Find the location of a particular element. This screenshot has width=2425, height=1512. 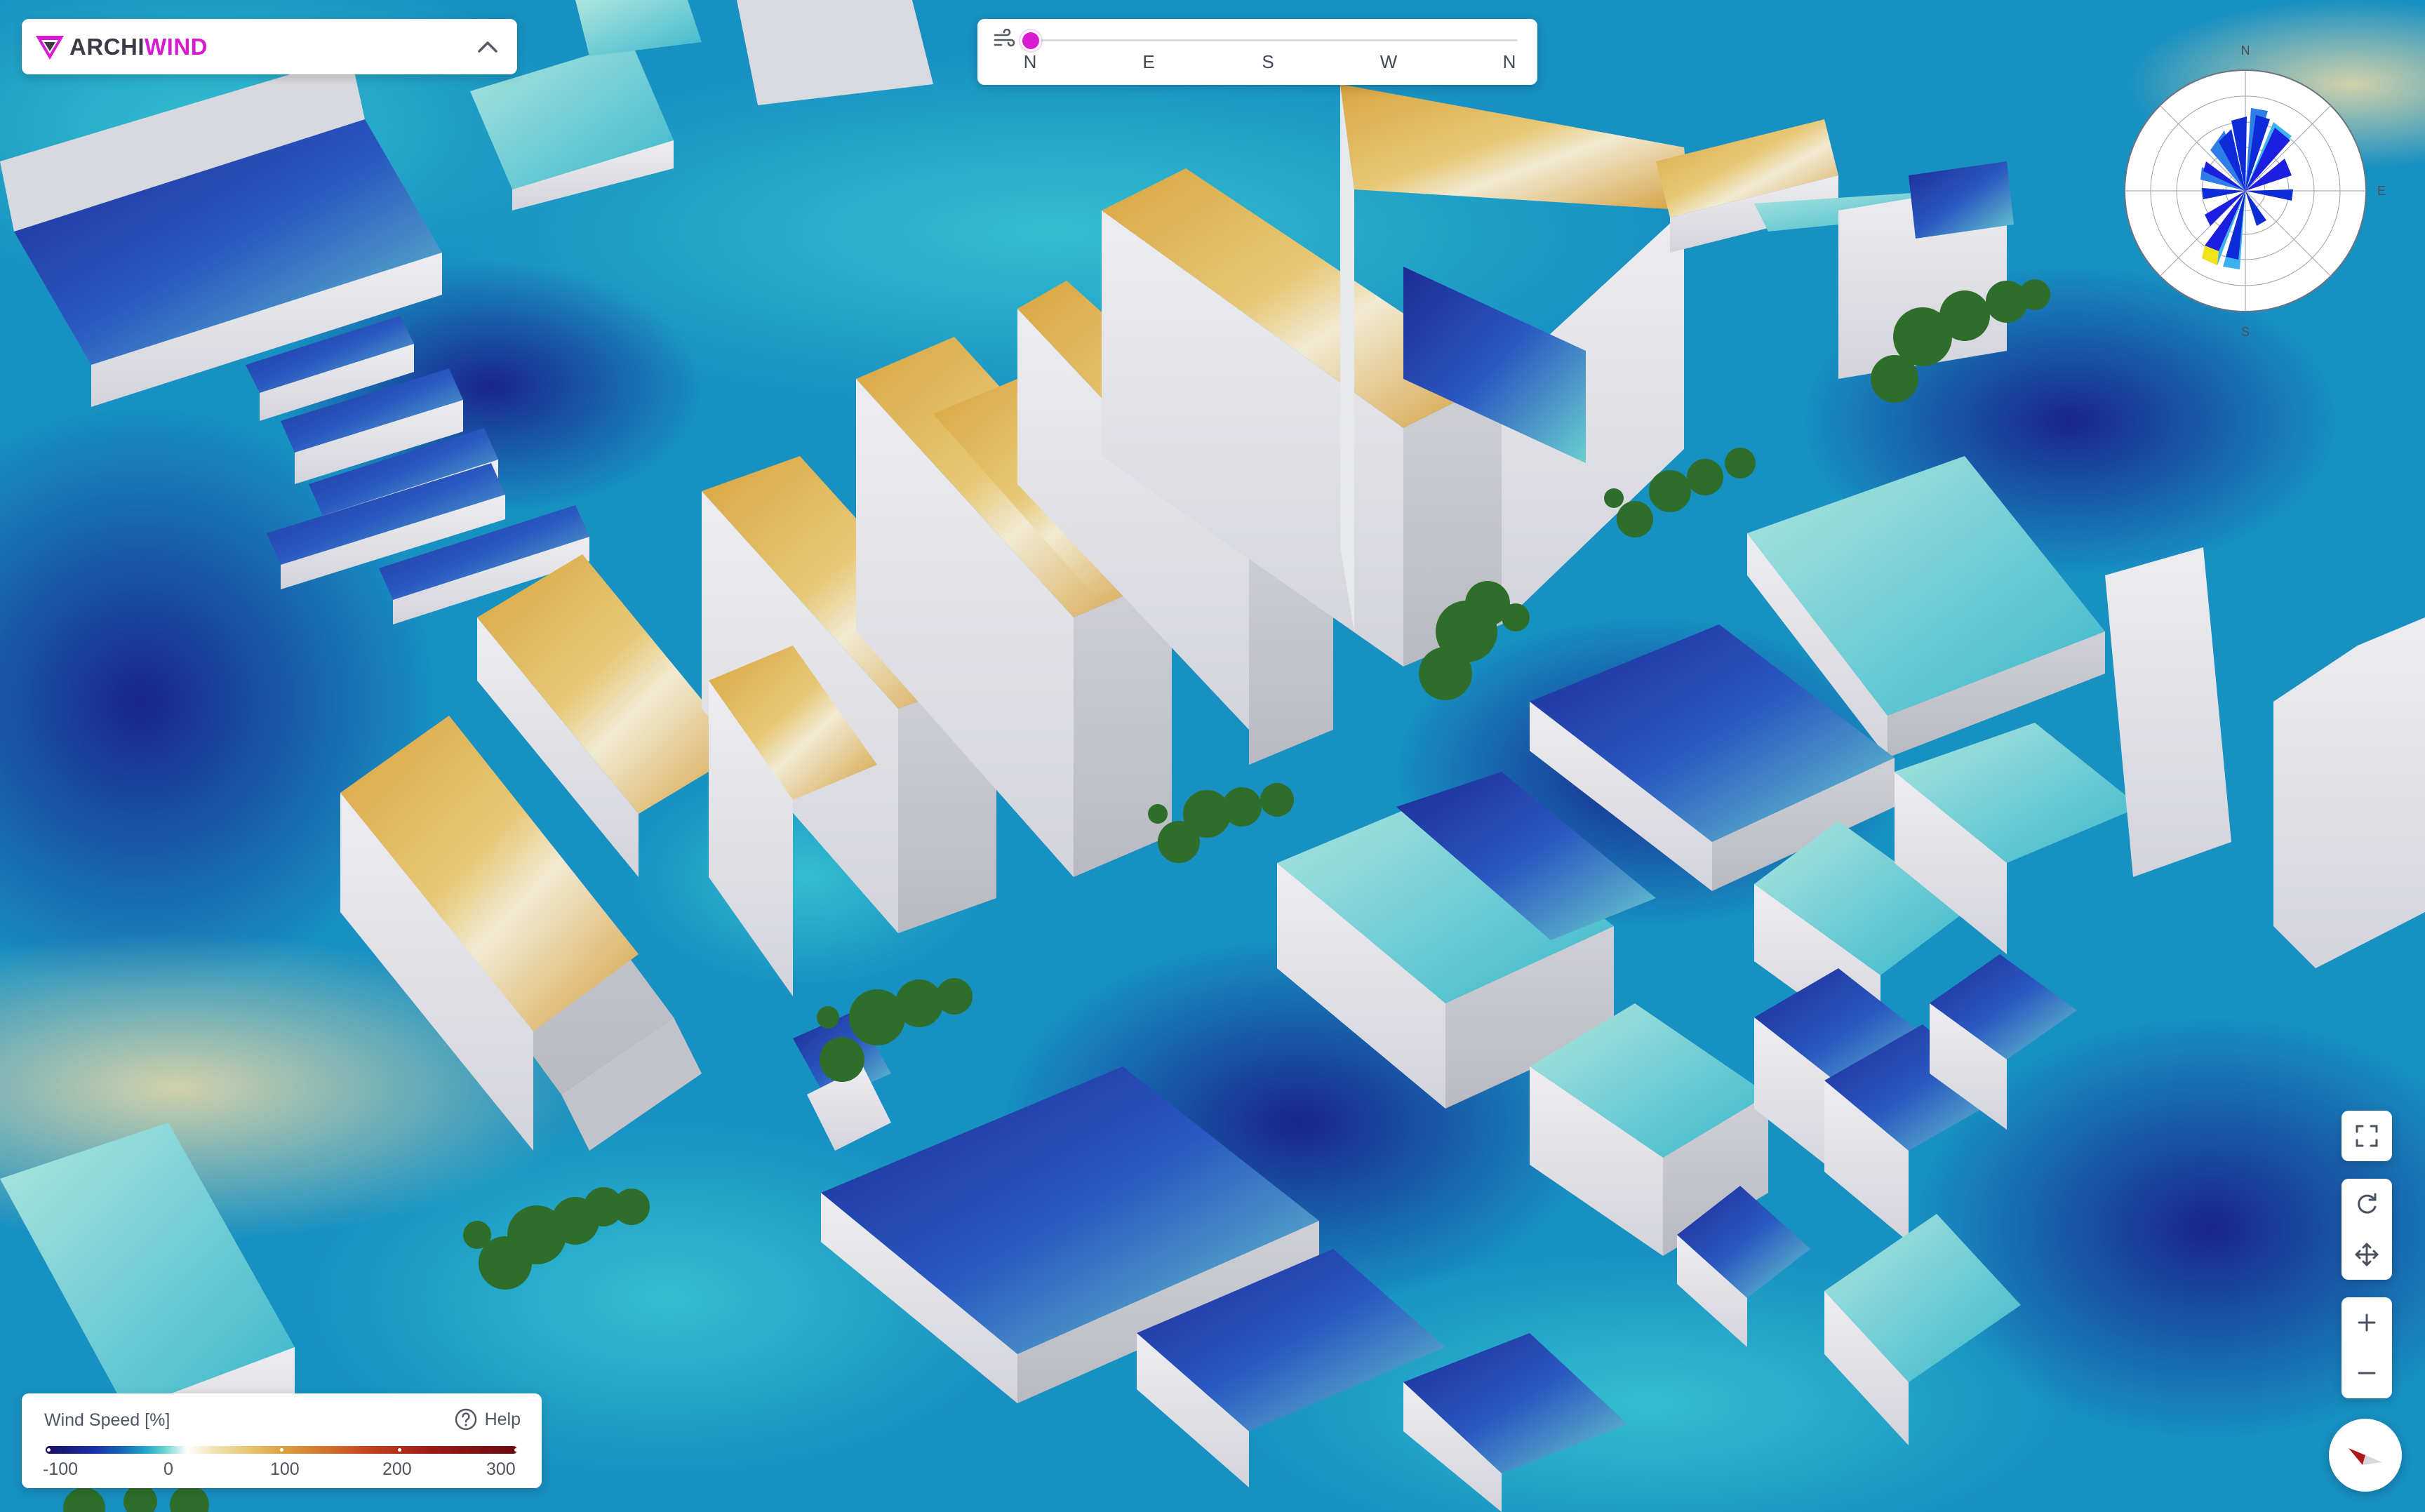

direction-label-n-end: N is located at coordinates (1509, 61).